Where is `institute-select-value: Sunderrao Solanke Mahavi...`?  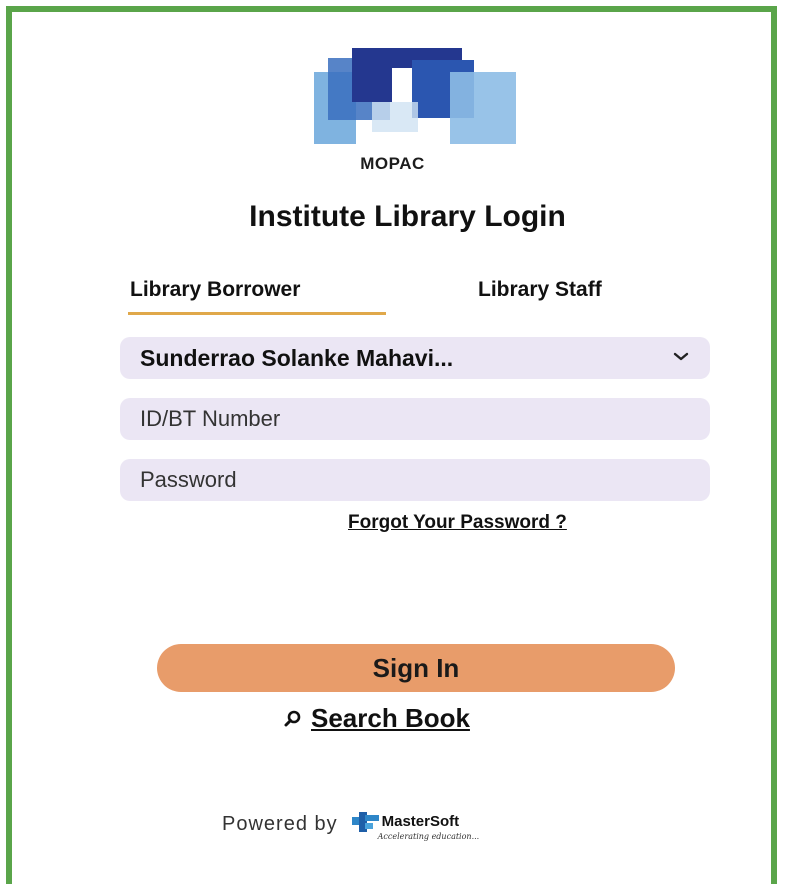
institute-select-value: Sunderrao Solanke Mahavi... is located at coordinates (297, 357).